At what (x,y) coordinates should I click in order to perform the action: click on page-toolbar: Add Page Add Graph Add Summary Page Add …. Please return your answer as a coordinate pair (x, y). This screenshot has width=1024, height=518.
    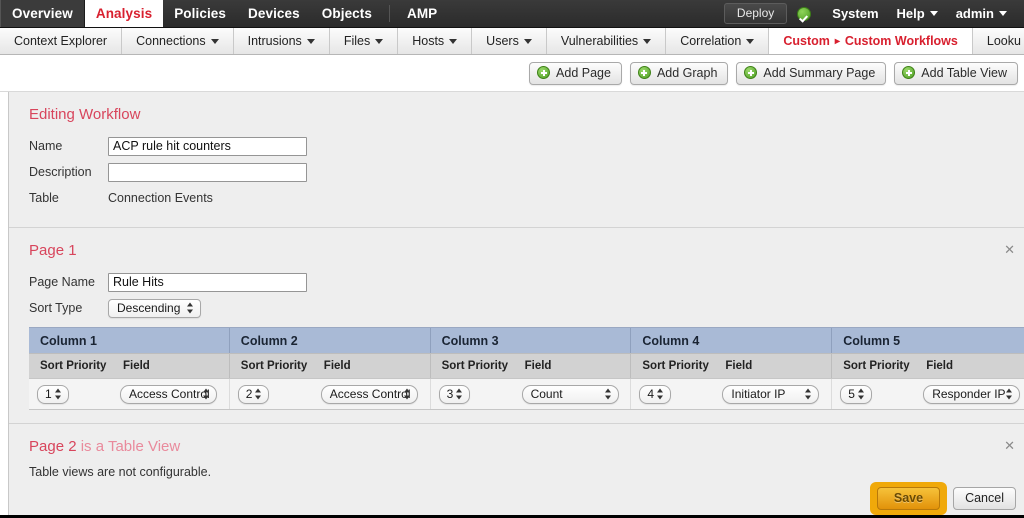
    Looking at the image, I should click on (512, 73).